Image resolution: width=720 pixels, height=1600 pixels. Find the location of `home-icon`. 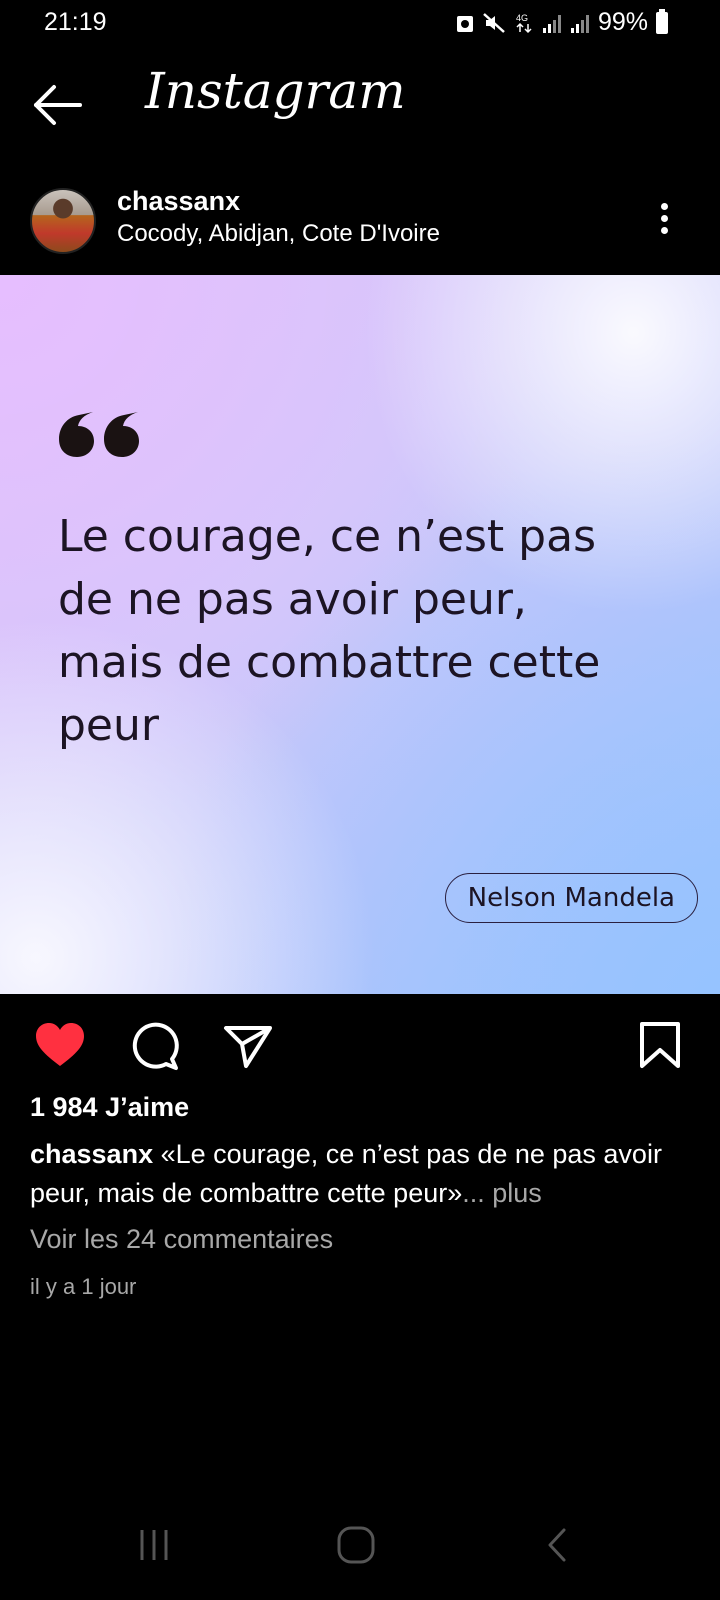

home-icon is located at coordinates (356, 1545).